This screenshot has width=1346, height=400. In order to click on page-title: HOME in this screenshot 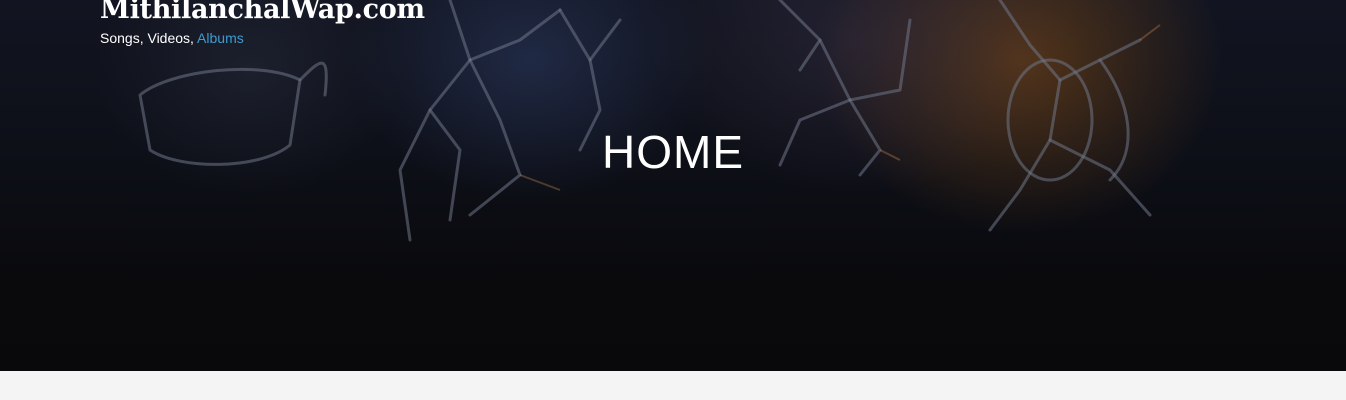, I will do `click(673, 152)`.